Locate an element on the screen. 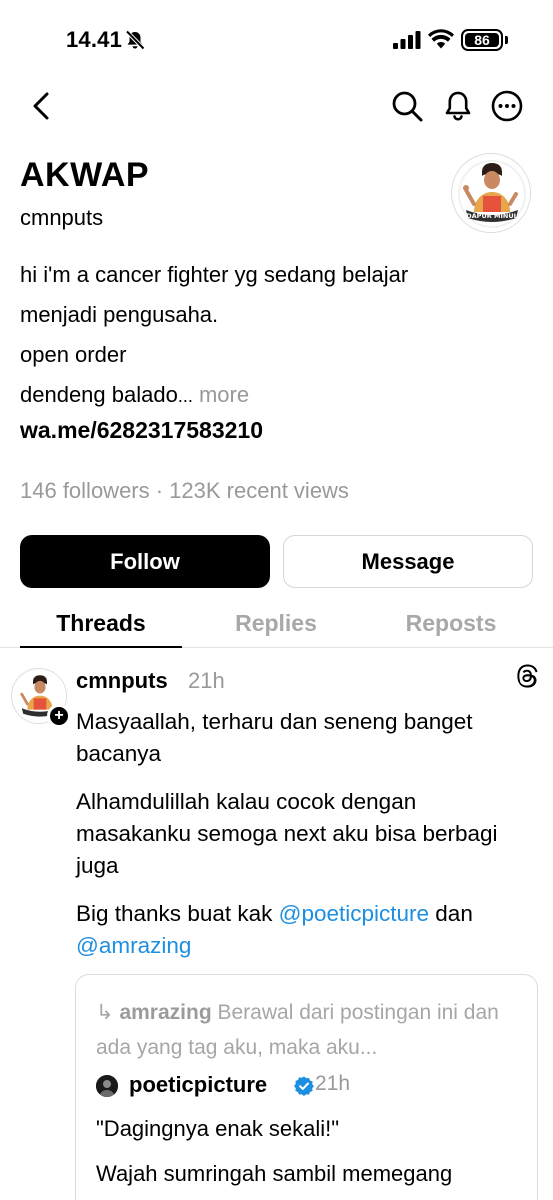  threads-logo-icon is located at coordinates (527, 676).